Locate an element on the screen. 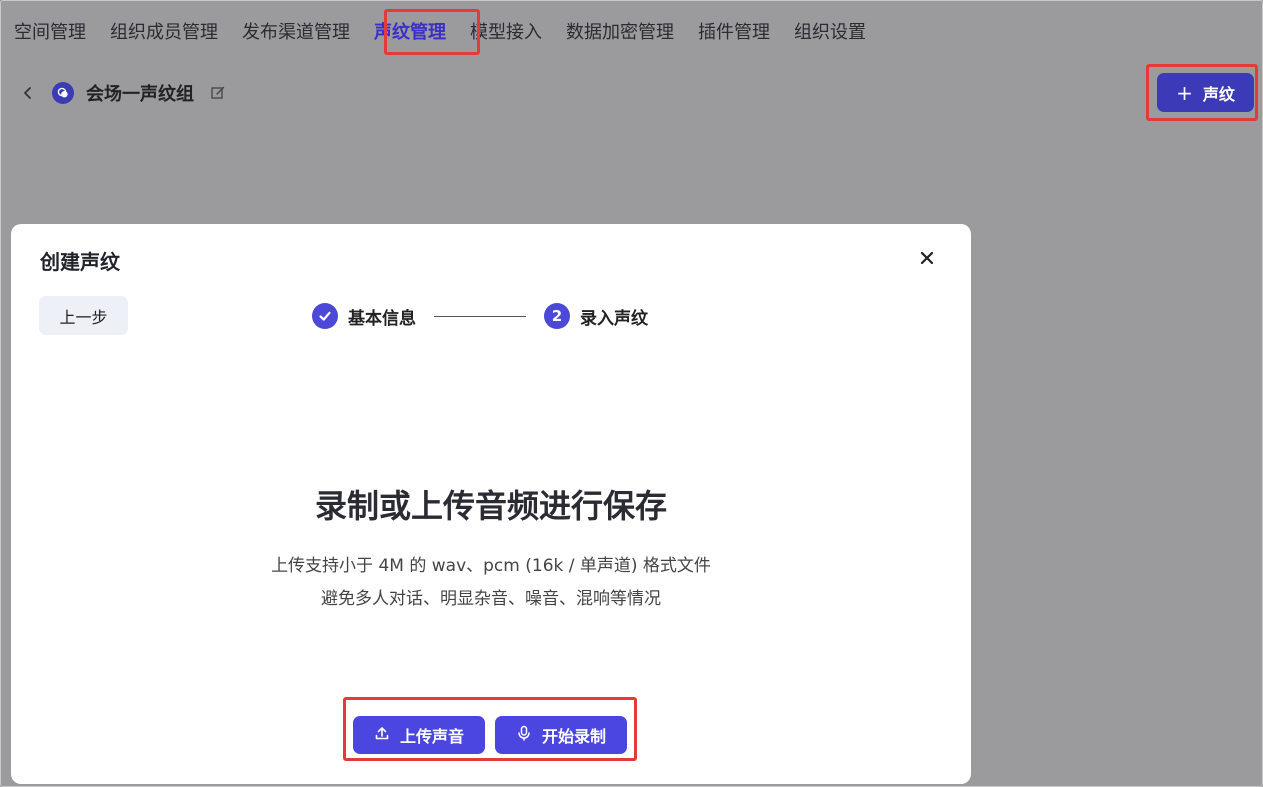  upload-icon is located at coordinates (382, 735).